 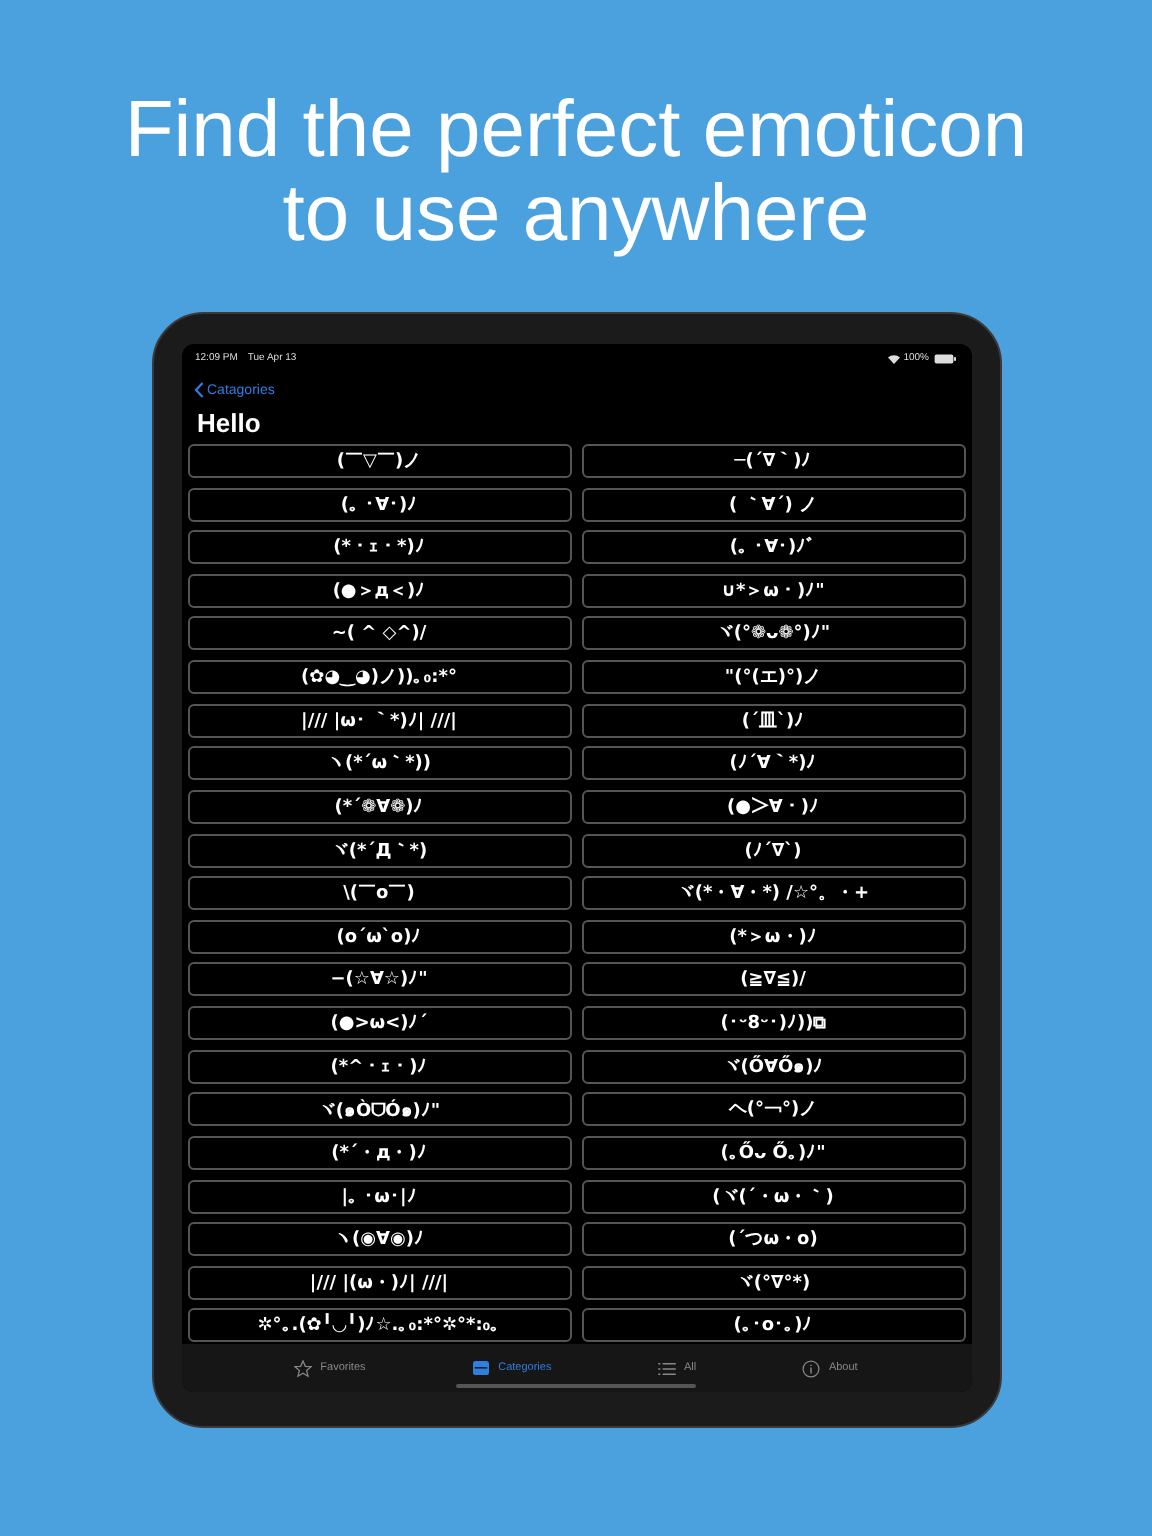 What do you see at coordinates (811, 1368) in the screenshot?
I see `info-icon` at bounding box center [811, 1368].